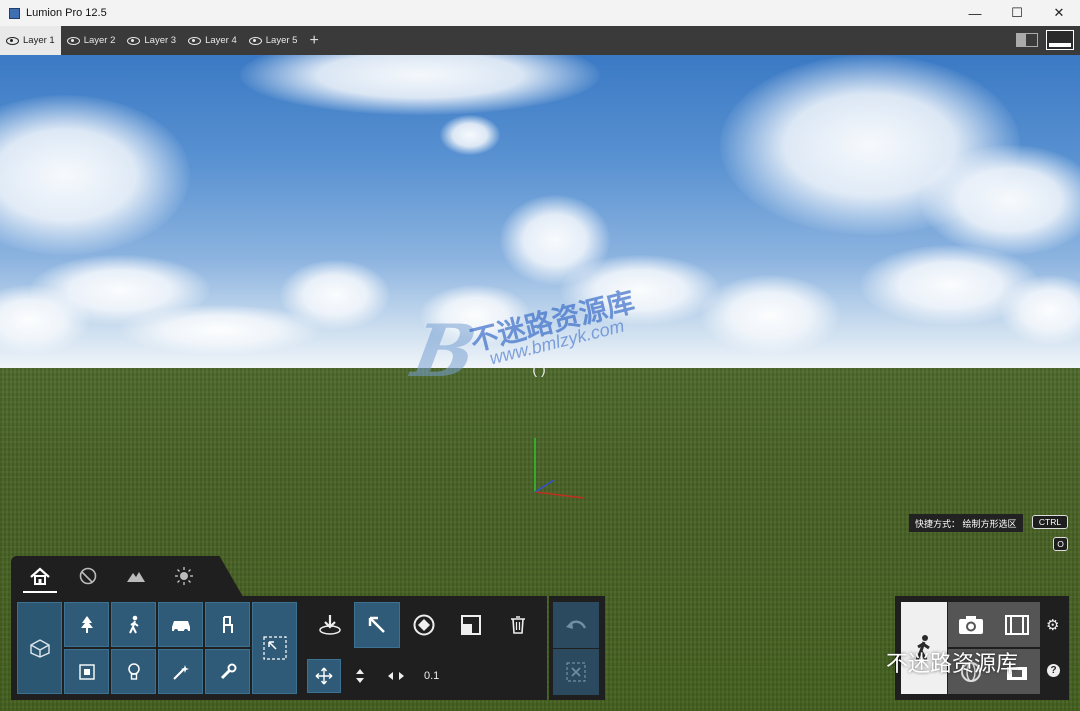 Image resolution: width=1080 pixels, height=711 pixels. I want to click on layer-tab-2: Layer 2, so click(91, 40).